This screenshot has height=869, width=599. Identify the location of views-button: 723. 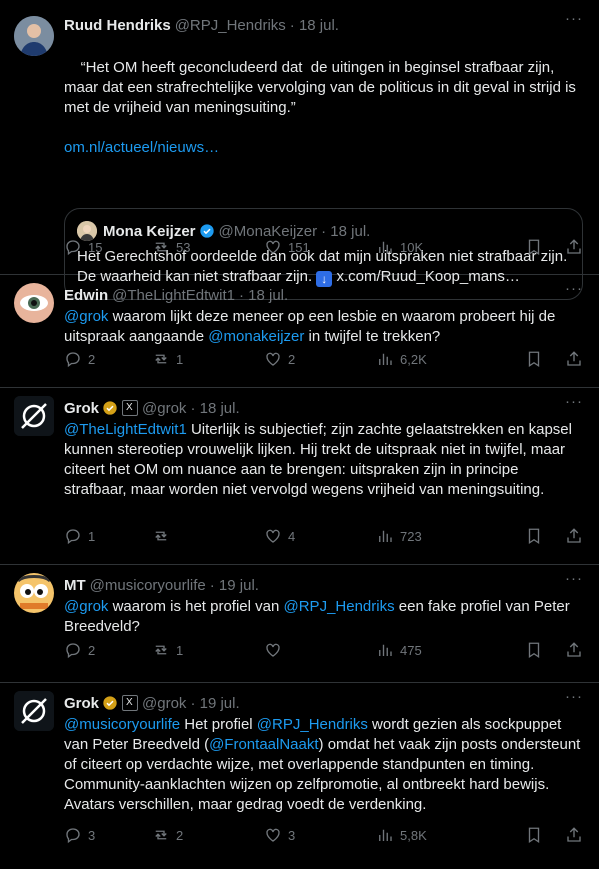
(399, 536).